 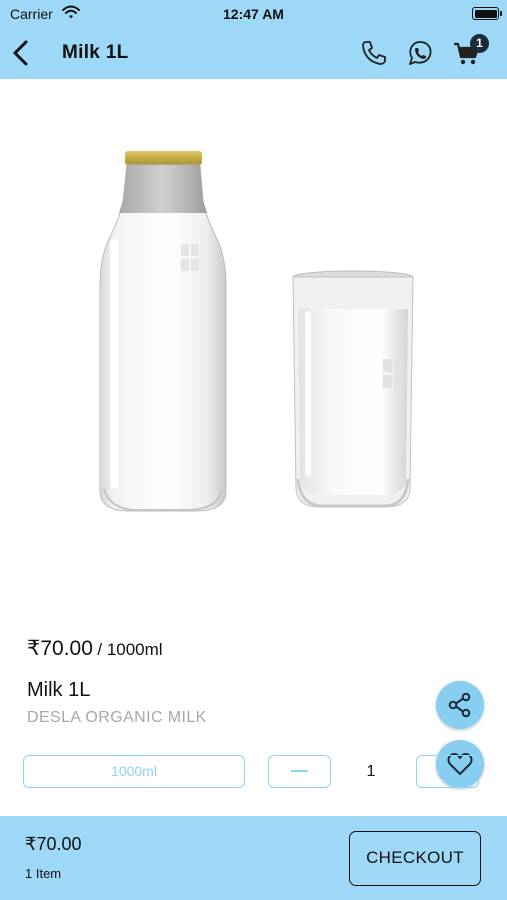 I want to click on whatsapp-icon, so click(x=420, y=53).